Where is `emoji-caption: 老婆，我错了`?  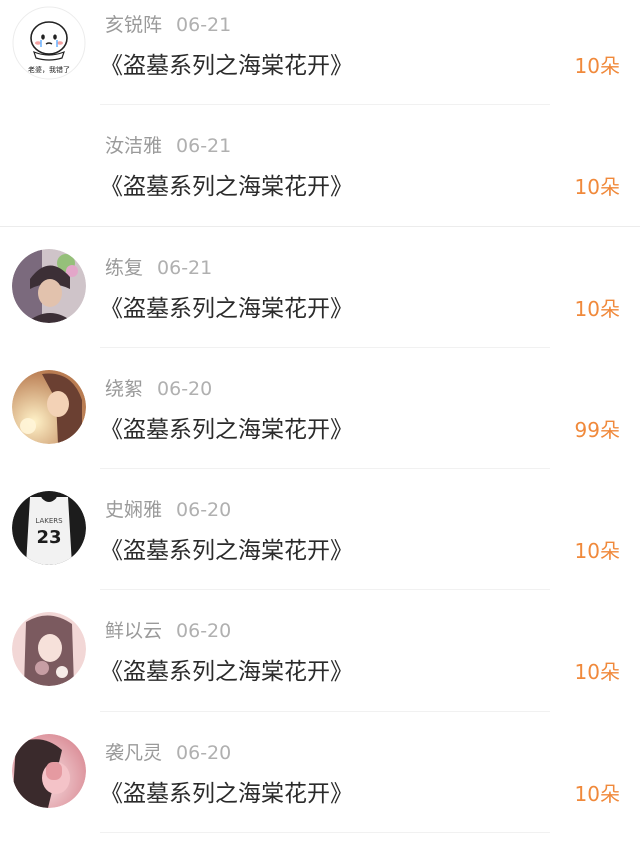
emoji-caption: 老婆，我错了 is located at coordinates (49, 69).